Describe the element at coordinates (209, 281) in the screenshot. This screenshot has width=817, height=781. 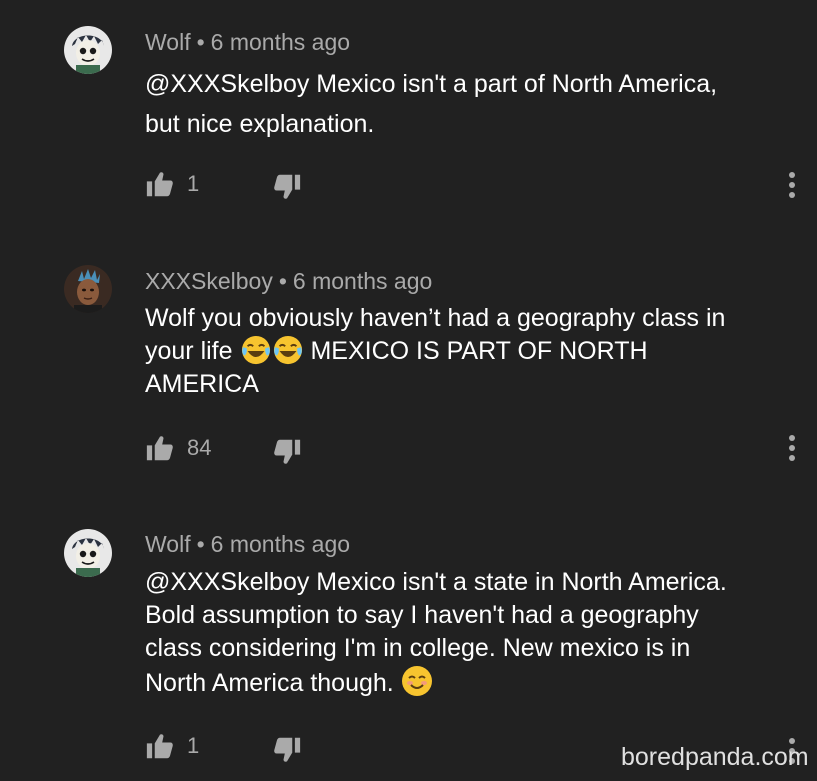
I see `author-name: XXXSkelboy` at that location.